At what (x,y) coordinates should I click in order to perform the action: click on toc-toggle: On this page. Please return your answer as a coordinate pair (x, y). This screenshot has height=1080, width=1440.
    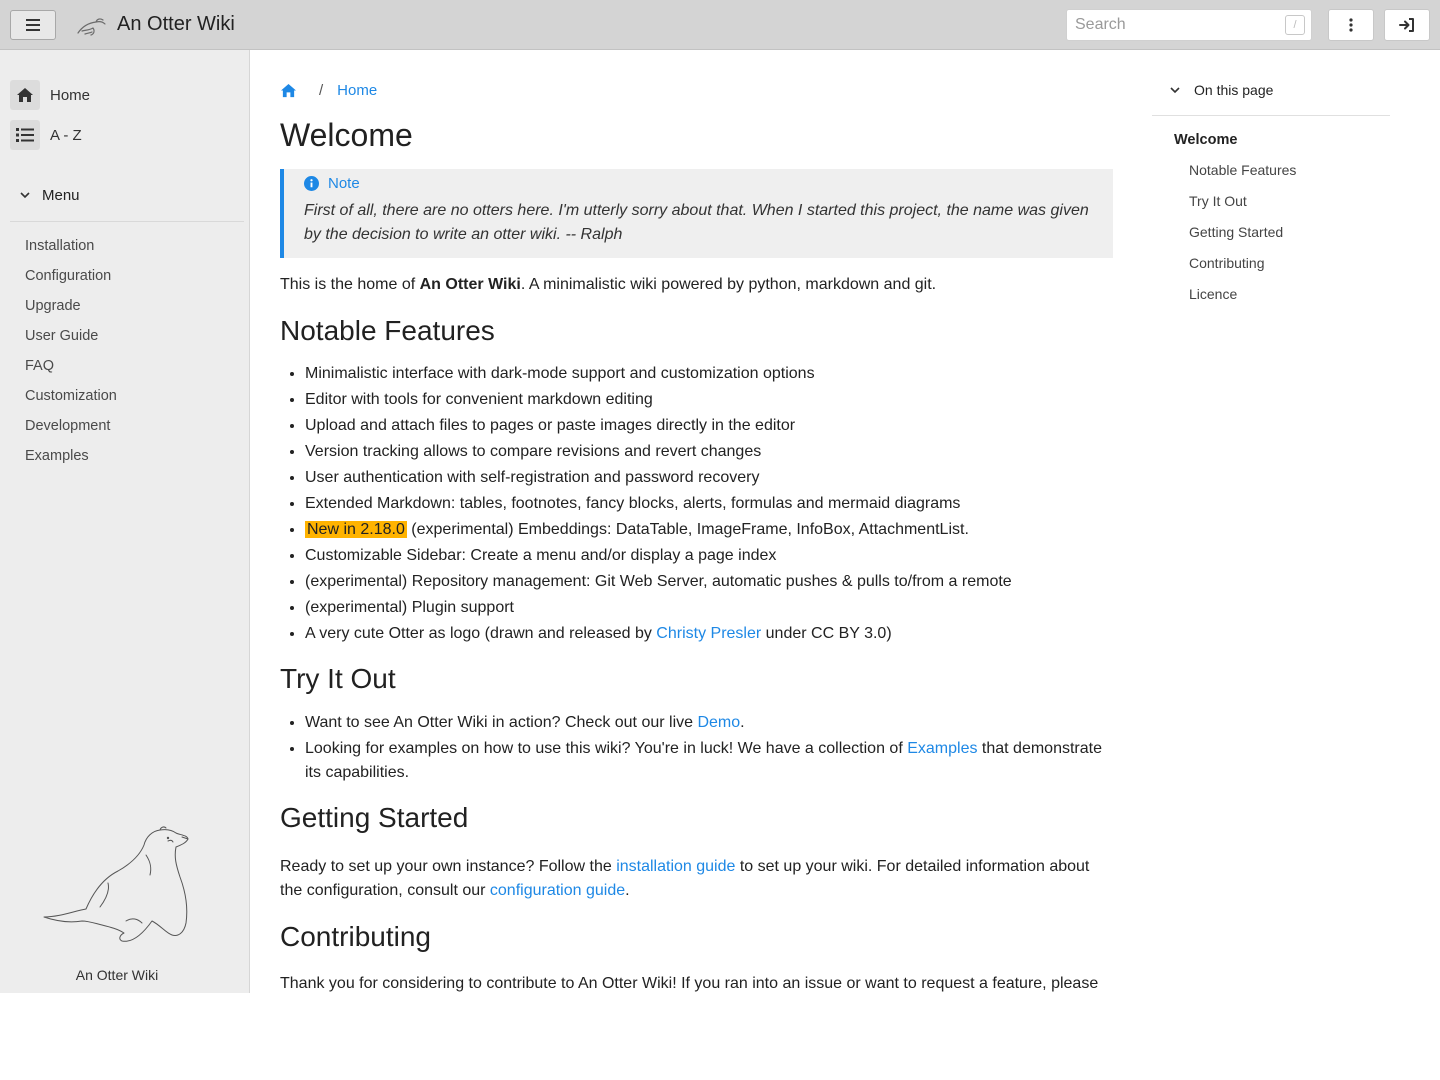
    Looking at the image, I should click on (1221, 90).